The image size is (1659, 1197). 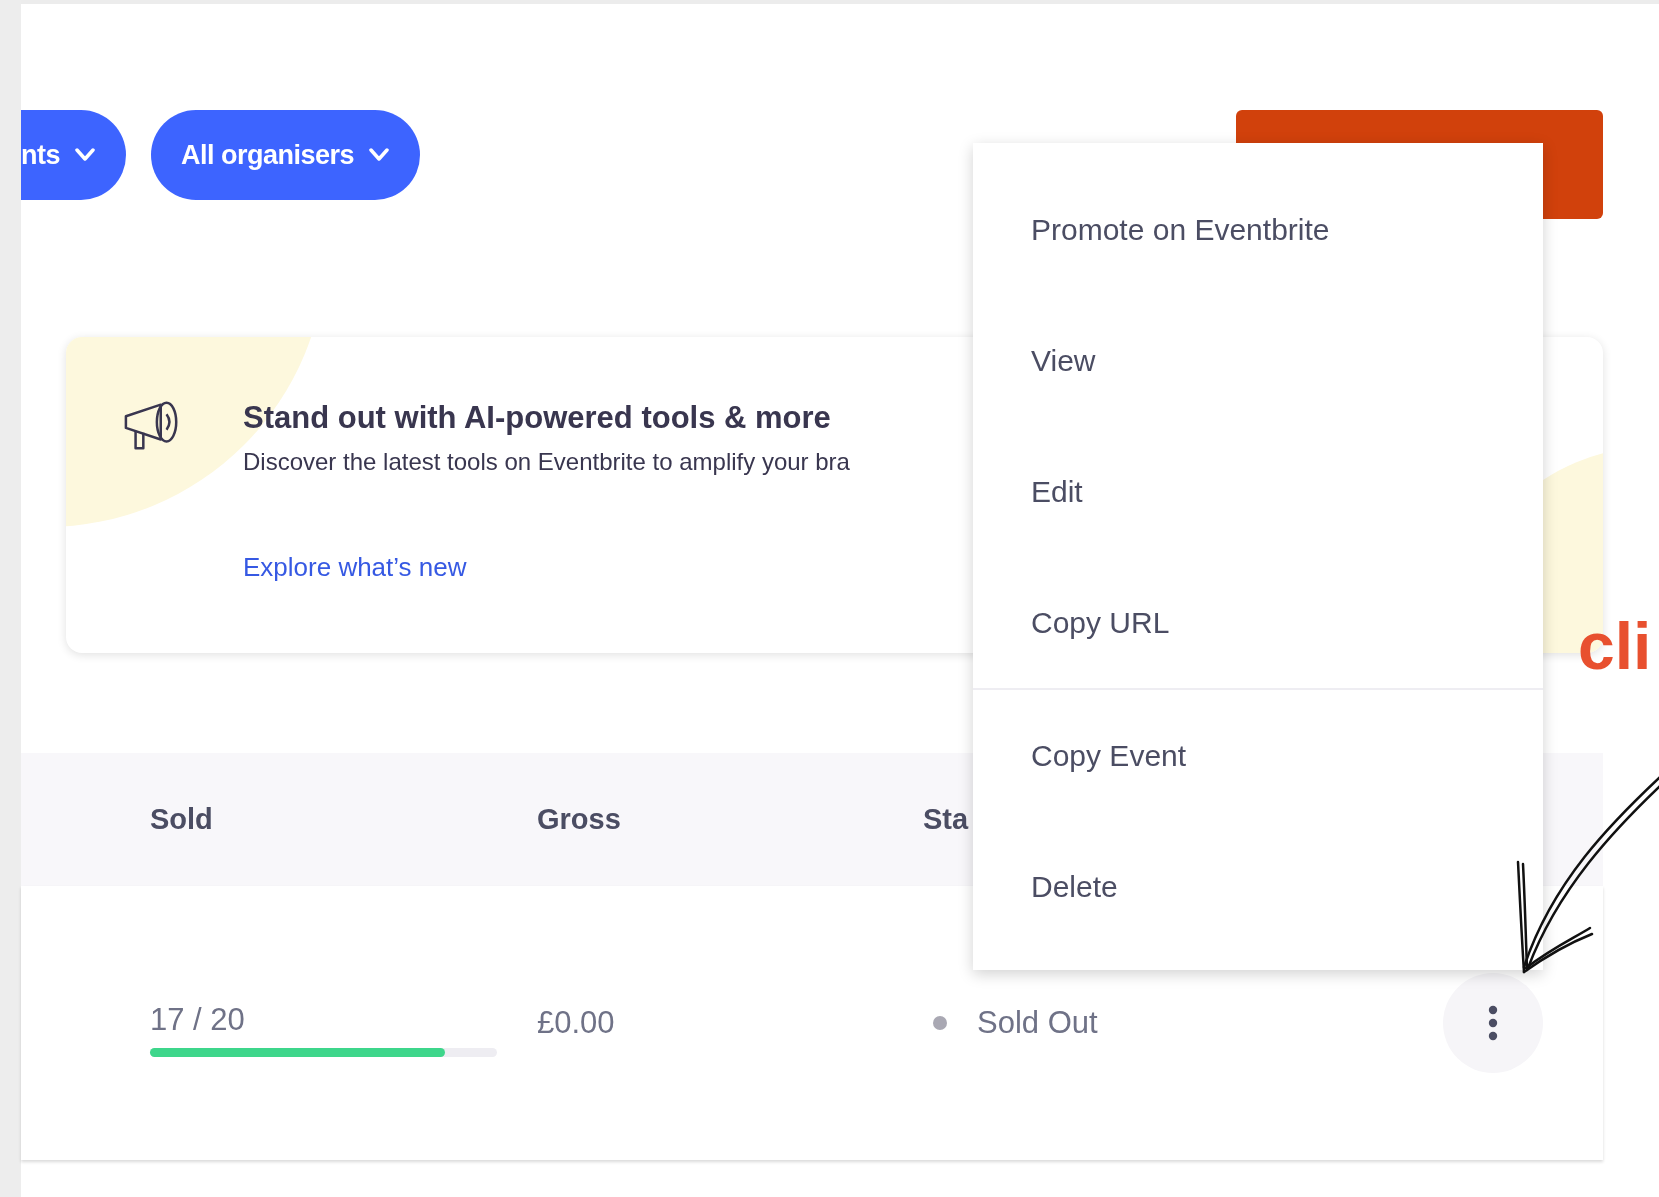 I want to click on status-dot-icon, so click(x=940, y=1023).